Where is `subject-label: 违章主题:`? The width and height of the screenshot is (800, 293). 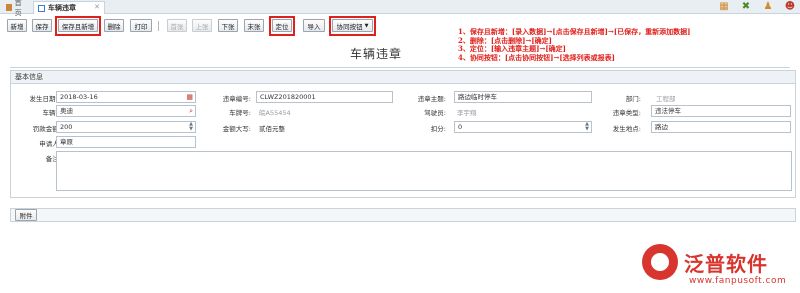 subject-label: 违章主题: is located at coordinates (431, 99).